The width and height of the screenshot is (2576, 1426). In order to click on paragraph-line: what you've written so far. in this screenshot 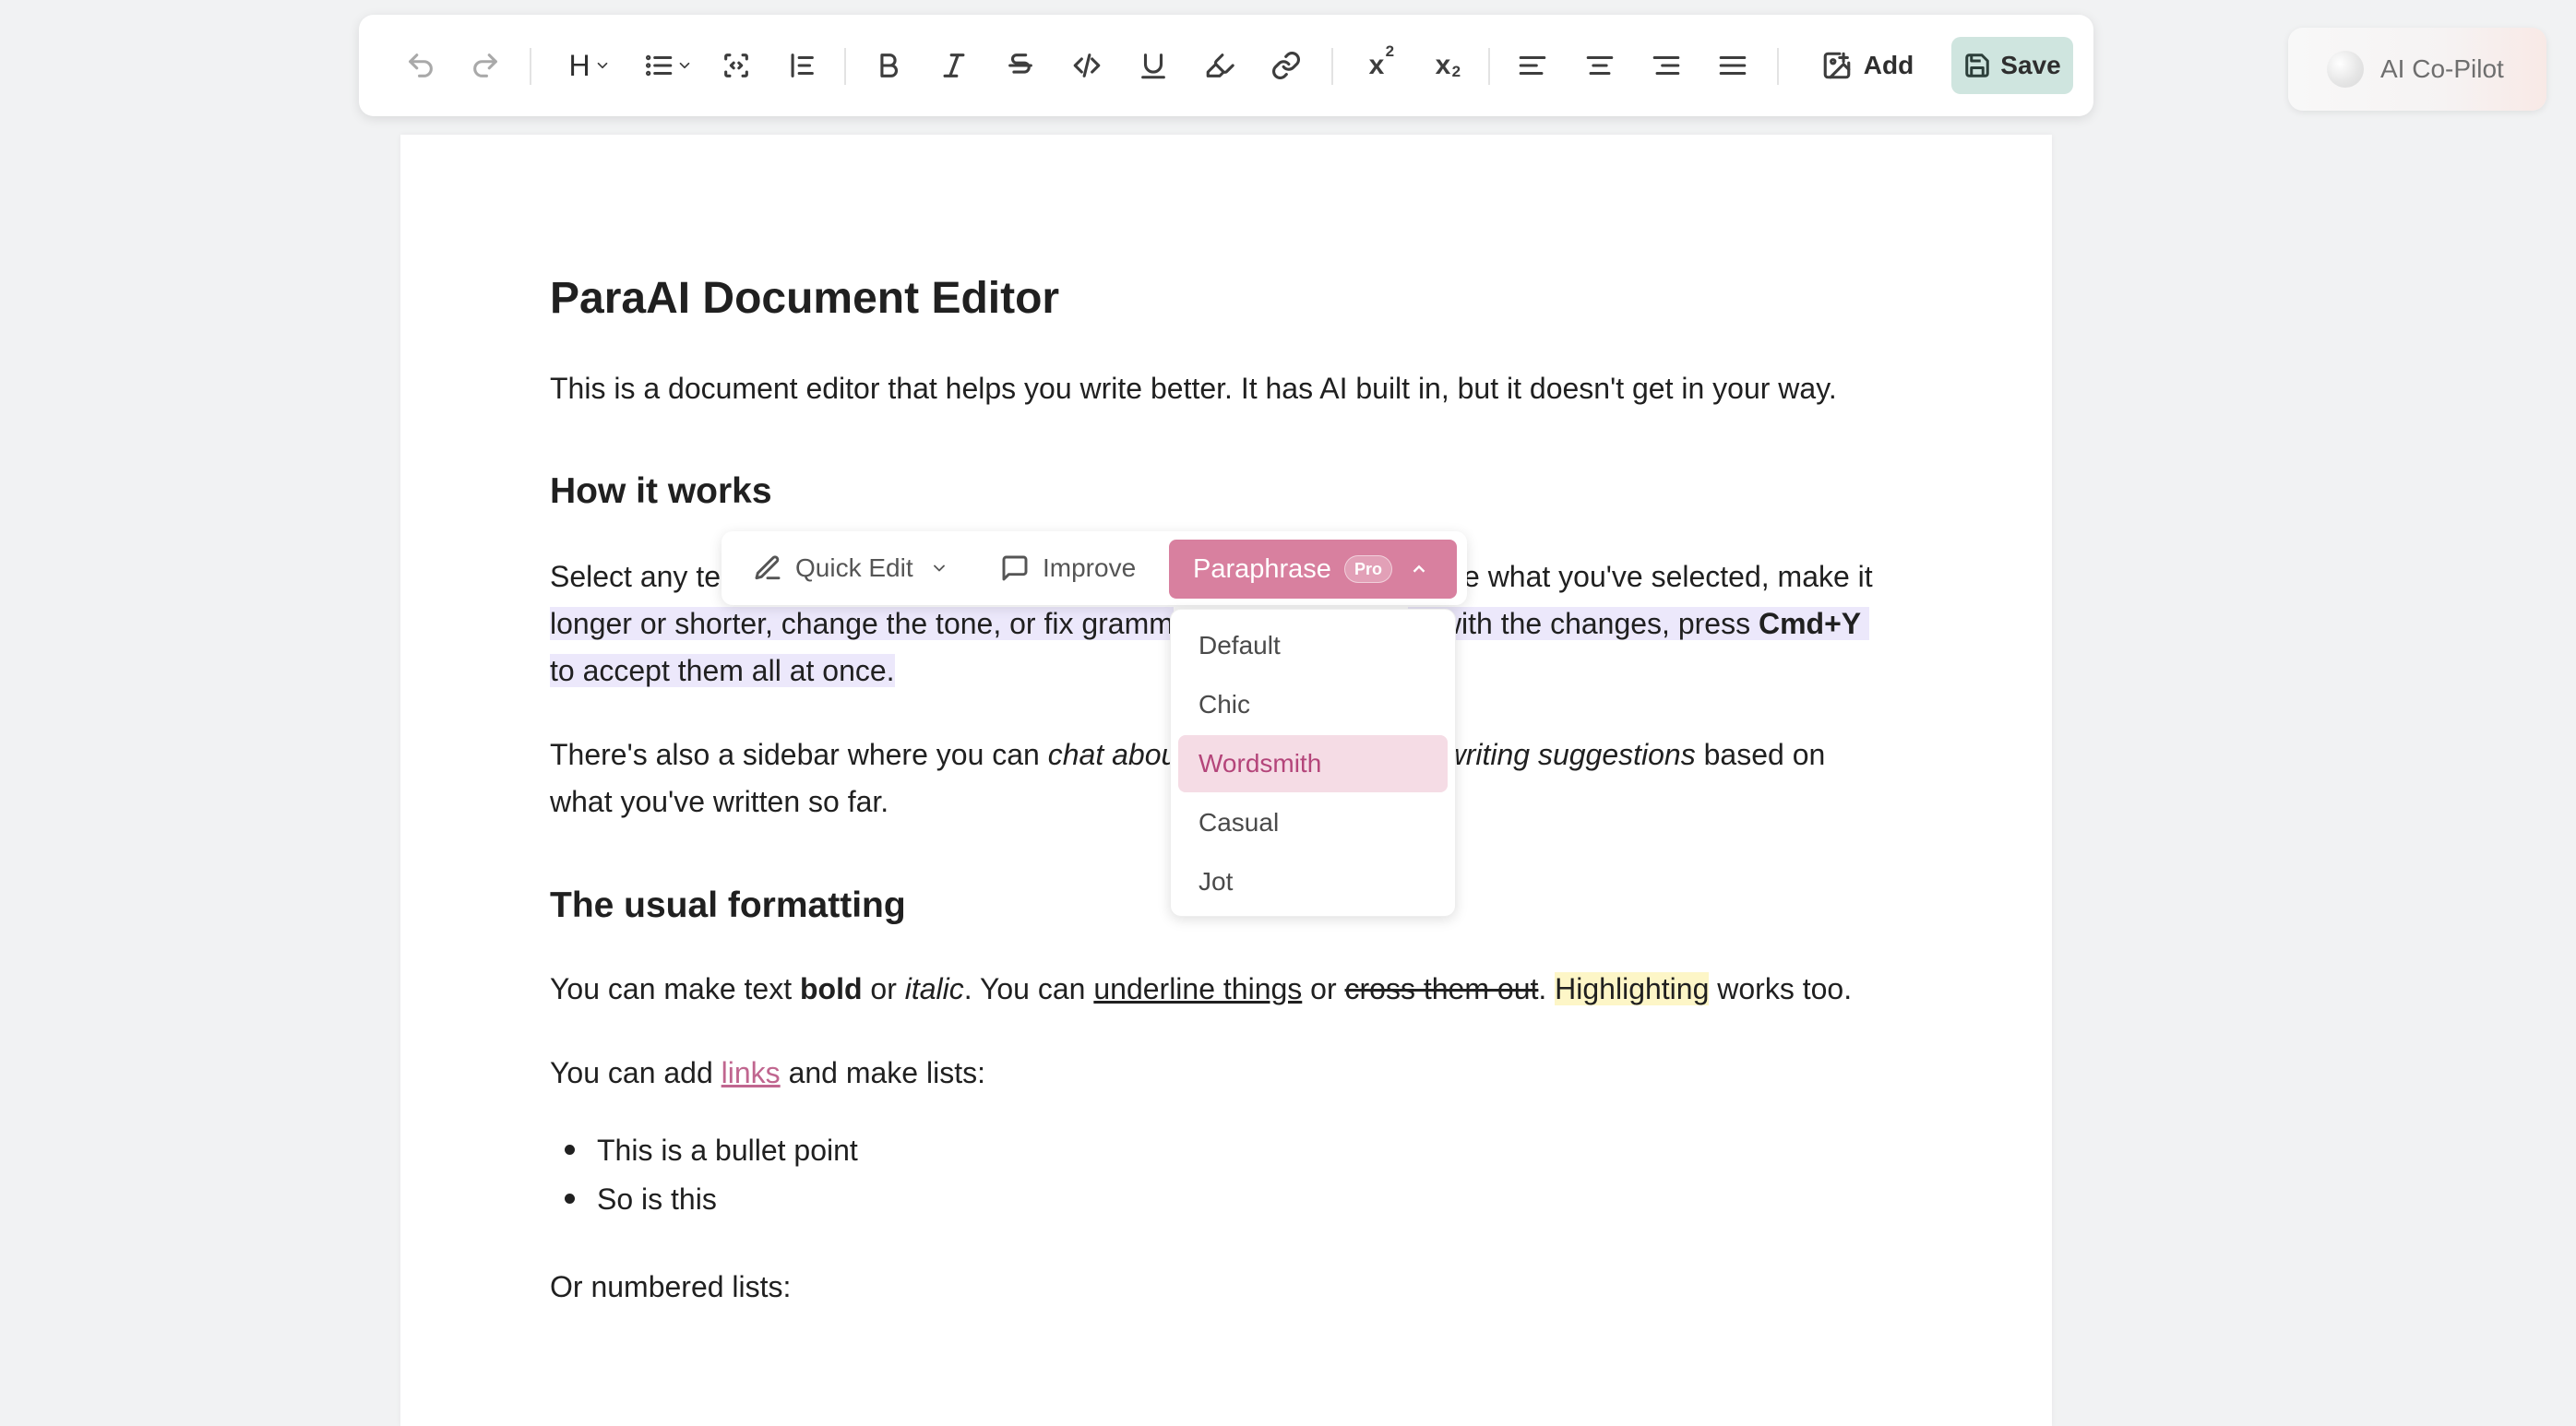, I will do `click(720, 802)`.